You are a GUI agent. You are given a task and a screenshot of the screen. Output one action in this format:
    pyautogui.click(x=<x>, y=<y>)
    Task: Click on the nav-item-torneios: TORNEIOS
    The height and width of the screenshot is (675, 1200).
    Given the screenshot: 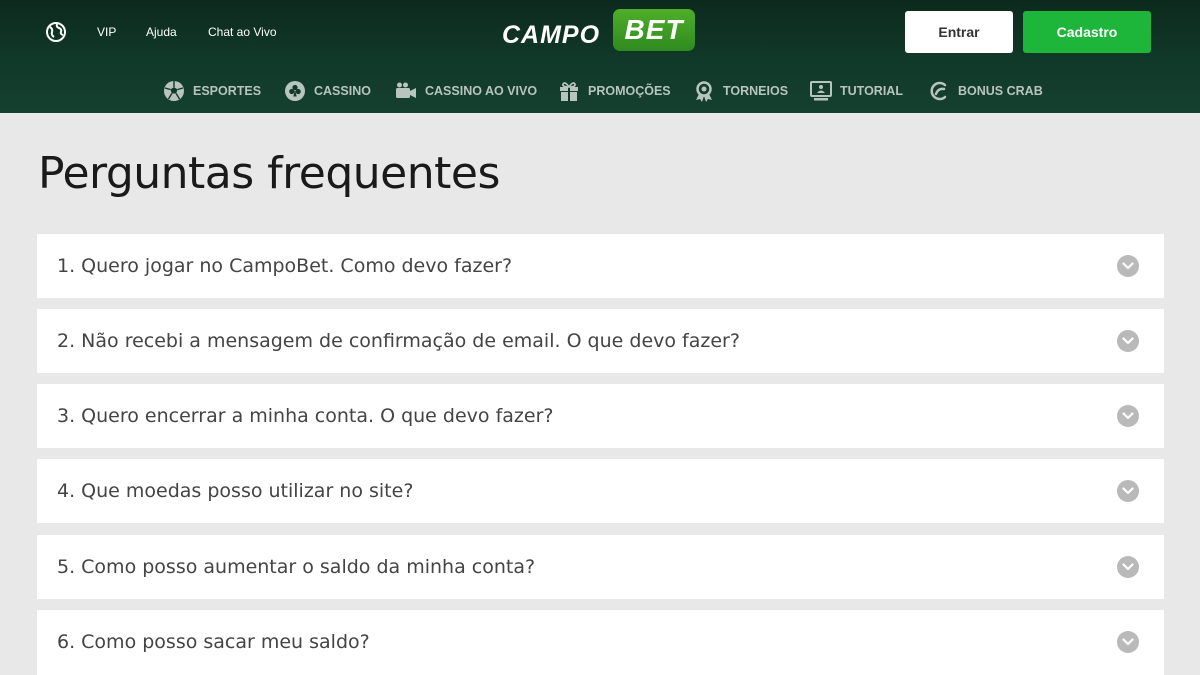 What is the action you would take?
    pyautogui.click(x=740, y=91)
    